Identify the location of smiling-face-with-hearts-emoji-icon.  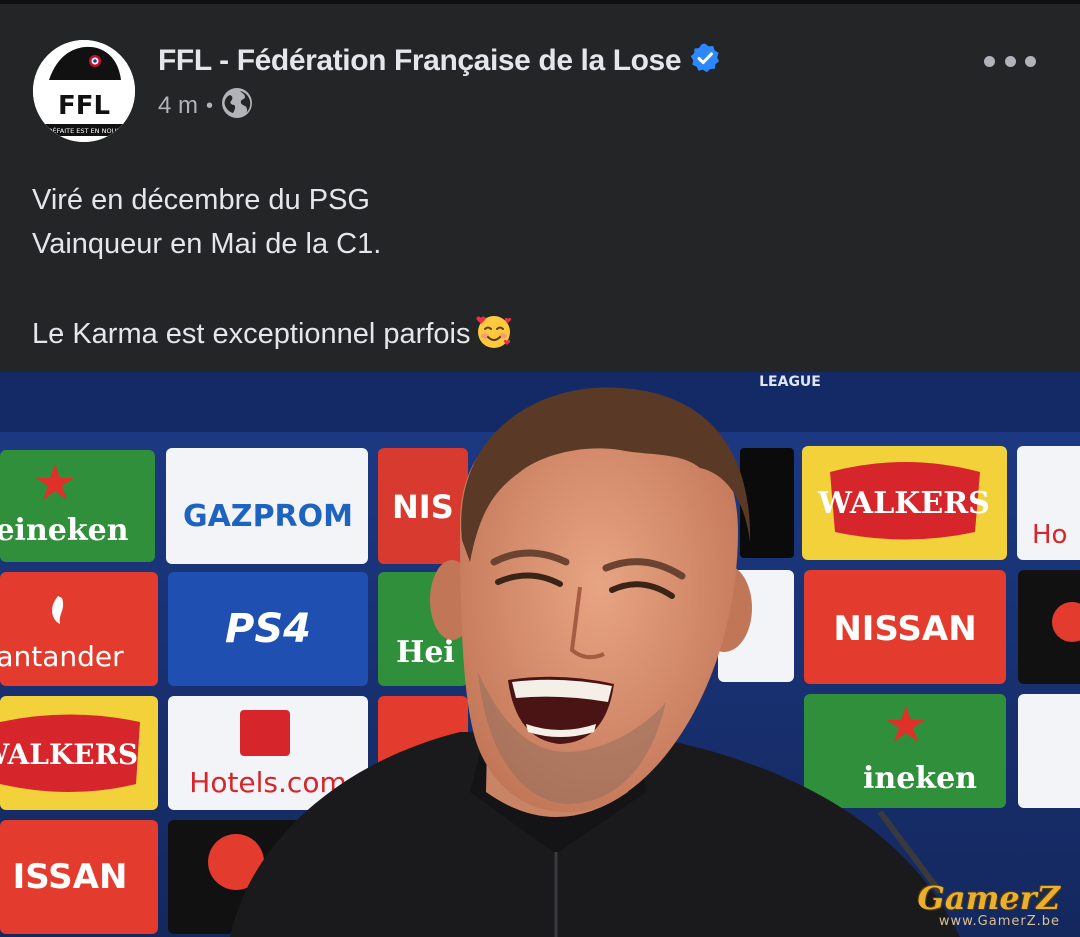
(494, 337).